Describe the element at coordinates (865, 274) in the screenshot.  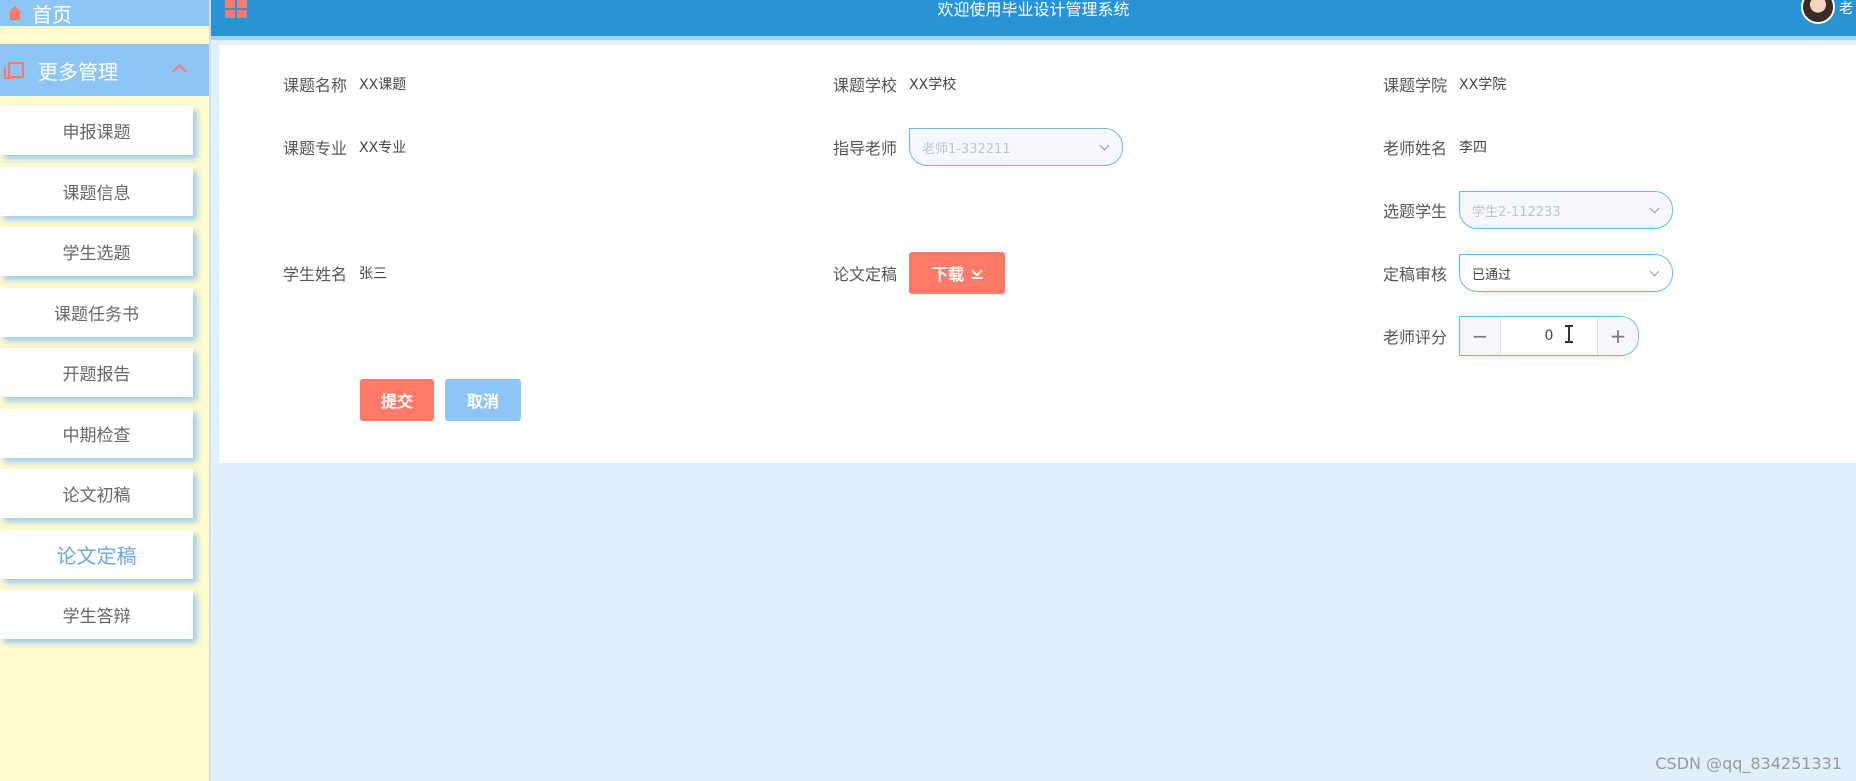
I see `label-final-paper: 论文定稿` at that location.